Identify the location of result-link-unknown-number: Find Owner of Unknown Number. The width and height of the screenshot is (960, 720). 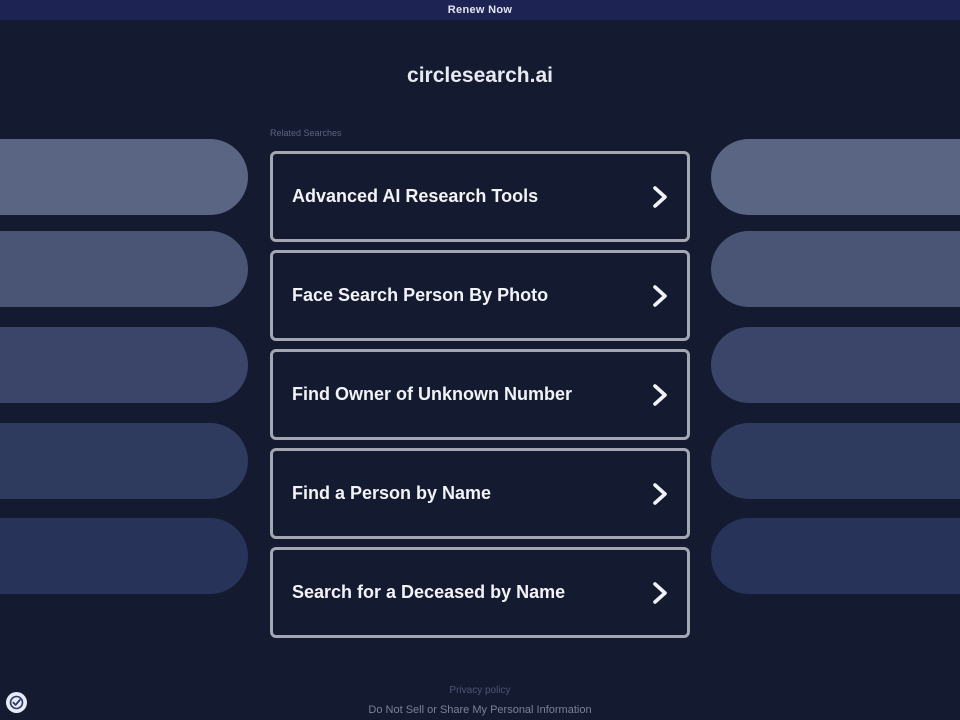
(480, 394).